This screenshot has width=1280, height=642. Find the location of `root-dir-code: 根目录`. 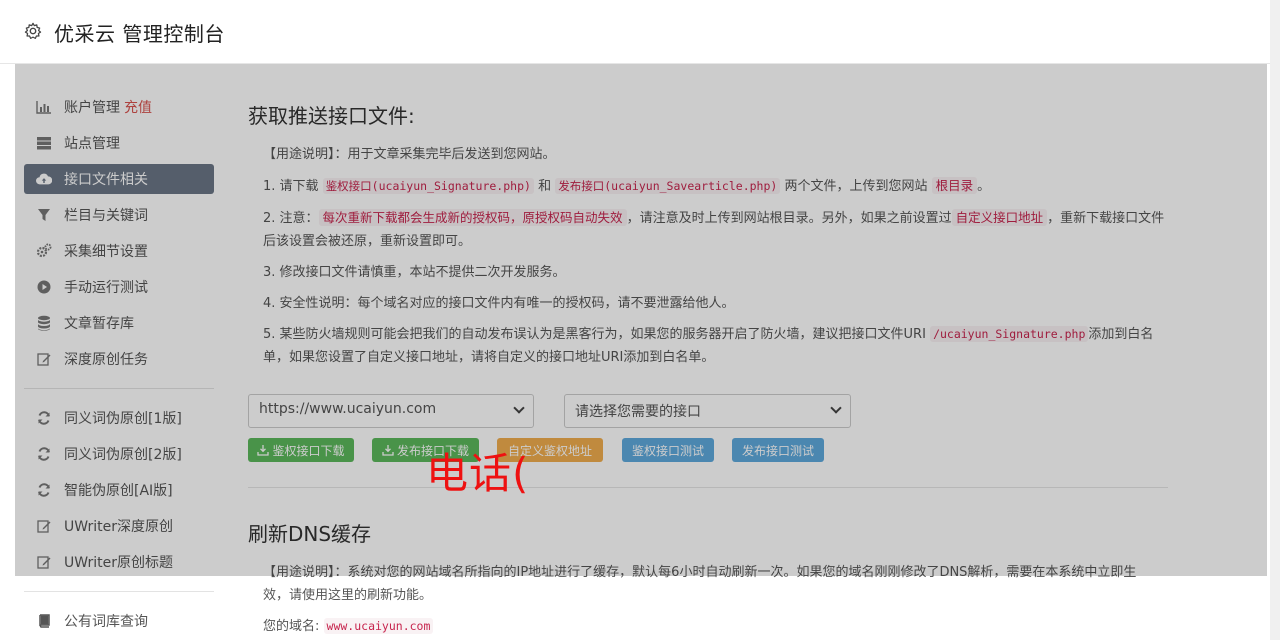

root-dir-code: 根目录 is located at coordinates (954, 185).